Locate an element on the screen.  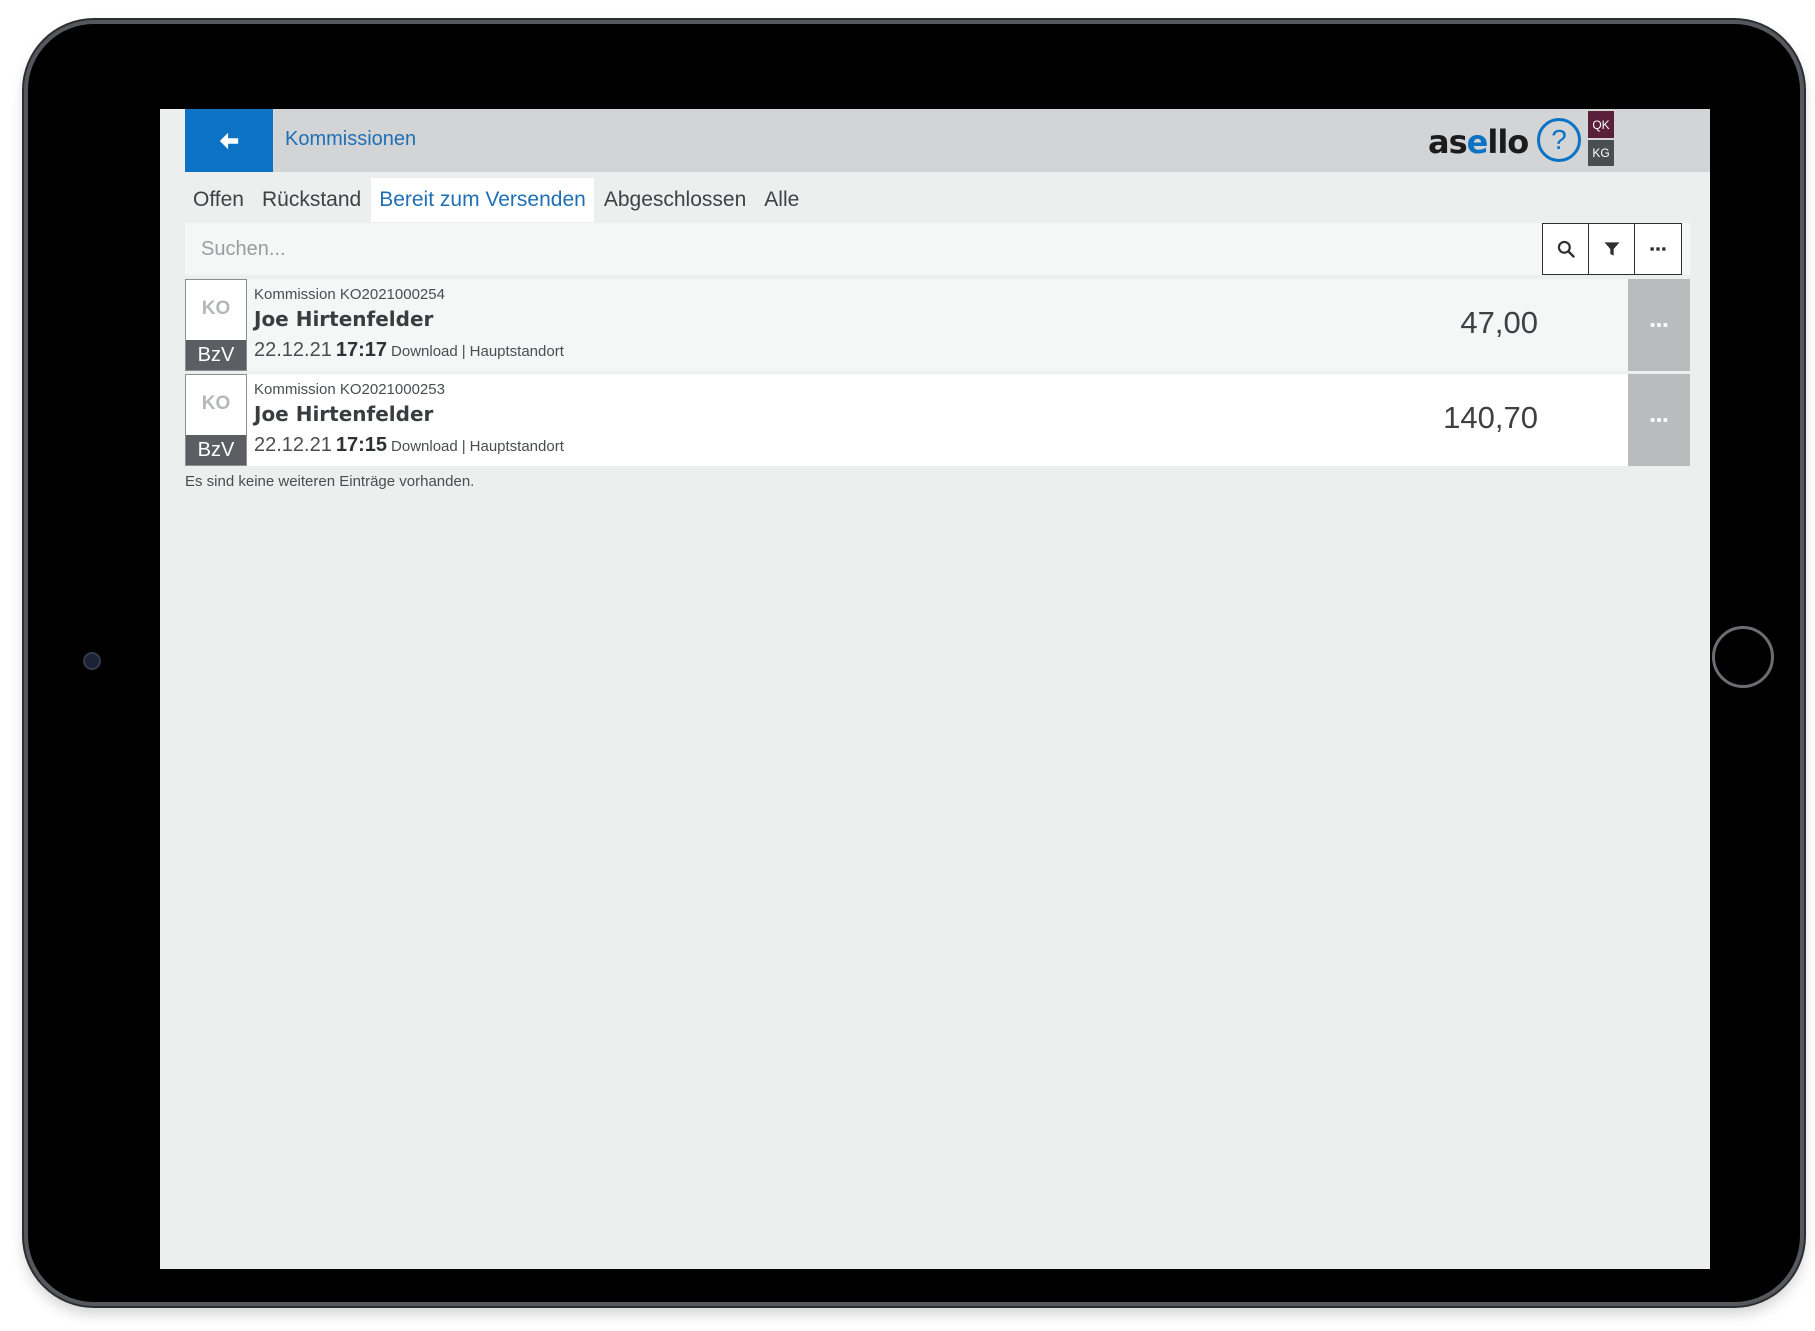
help-icon: ? is located at coordinates (1559, 140).